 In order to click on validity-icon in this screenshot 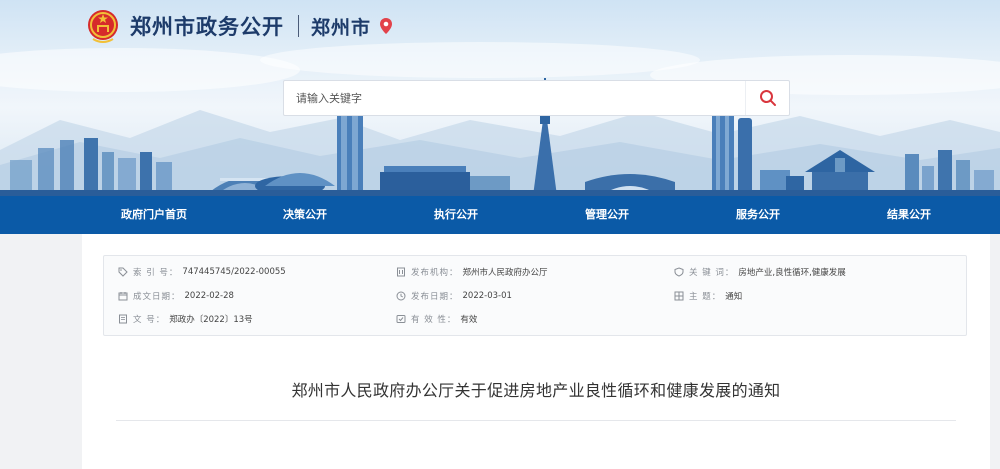, I will do `click(401, 319)`.